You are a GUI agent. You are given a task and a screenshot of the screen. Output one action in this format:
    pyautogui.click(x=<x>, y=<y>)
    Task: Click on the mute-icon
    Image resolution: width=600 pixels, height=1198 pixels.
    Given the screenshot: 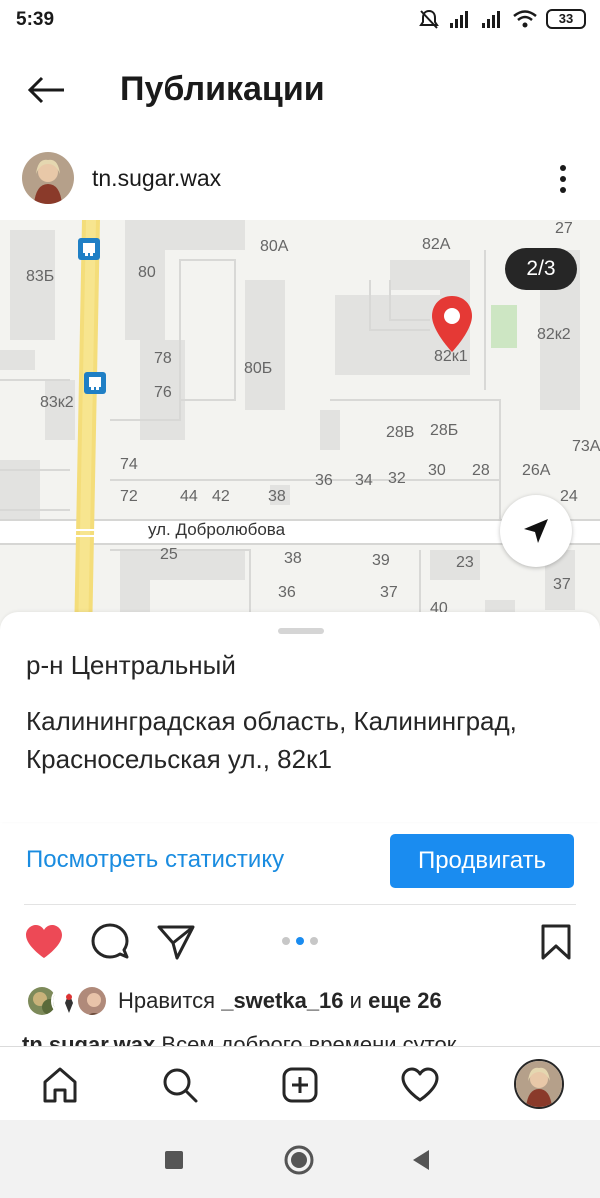 What is the action you would take?
    pyautogui.click(x=429, y=19)
    